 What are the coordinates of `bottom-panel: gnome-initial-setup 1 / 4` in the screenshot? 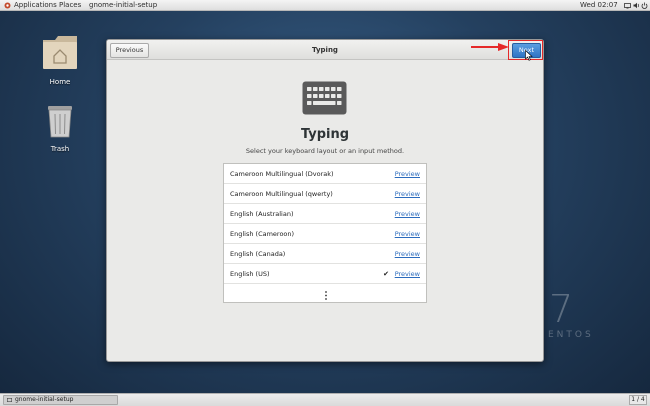 It's located at (325, 399).